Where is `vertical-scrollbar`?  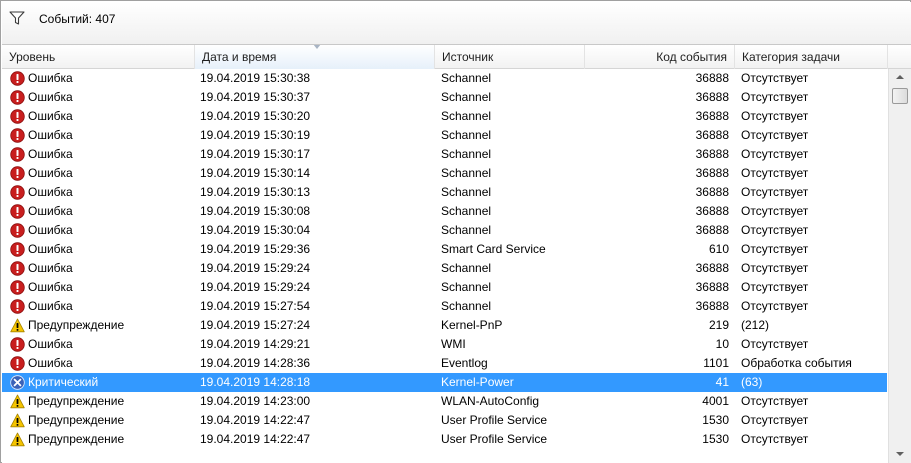
vertical-scrollbar is located at coordinates (899, 266).